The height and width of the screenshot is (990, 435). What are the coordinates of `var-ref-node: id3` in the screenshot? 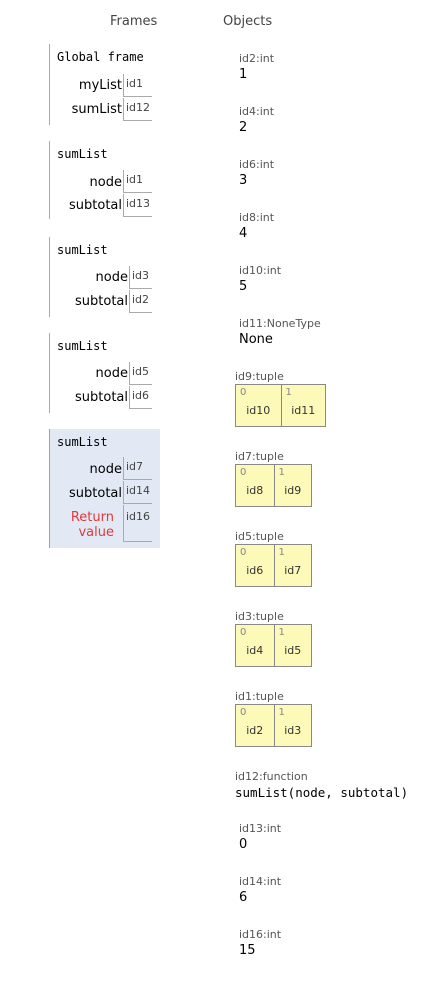 It's located at (140, 277).